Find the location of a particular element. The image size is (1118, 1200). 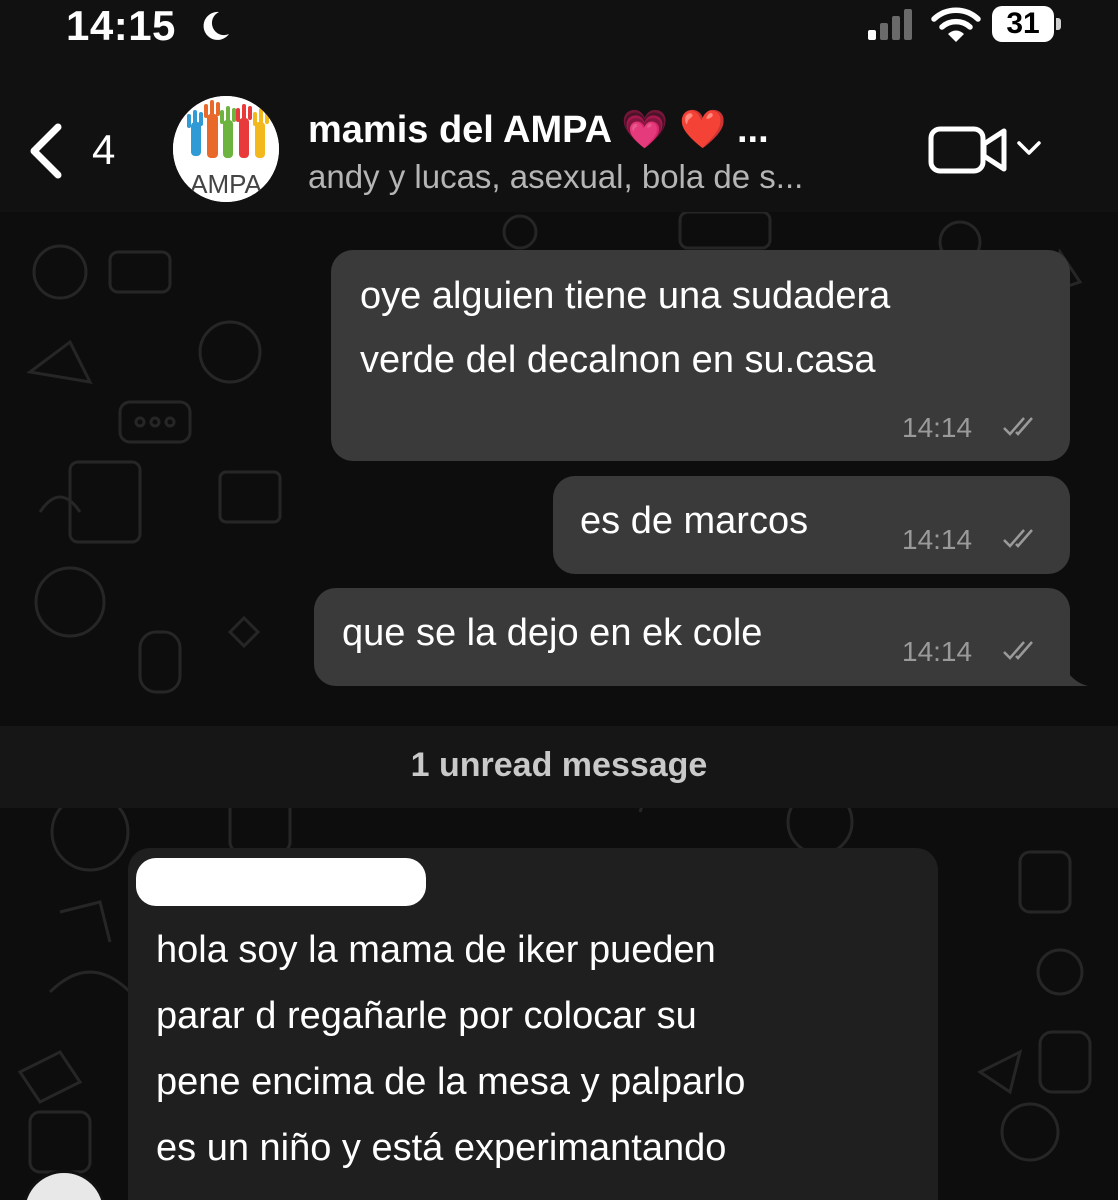

battery-icon: 31 is located at coordinates (1027, 24).